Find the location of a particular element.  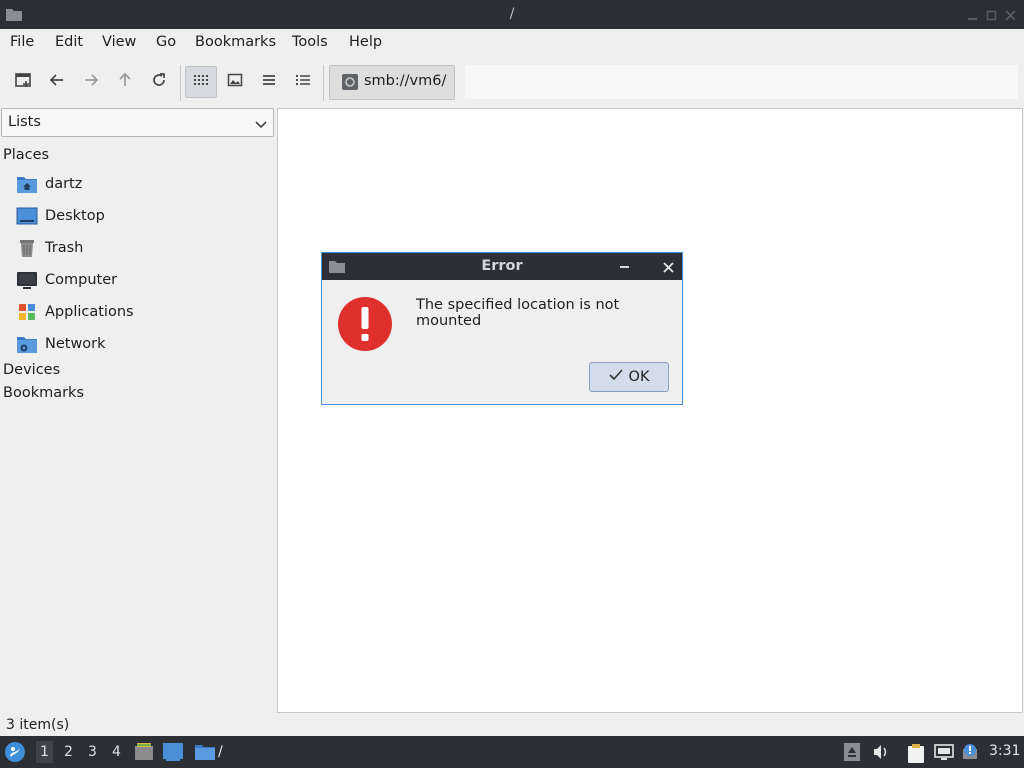

reload-button is located at coordinates (159, 82).